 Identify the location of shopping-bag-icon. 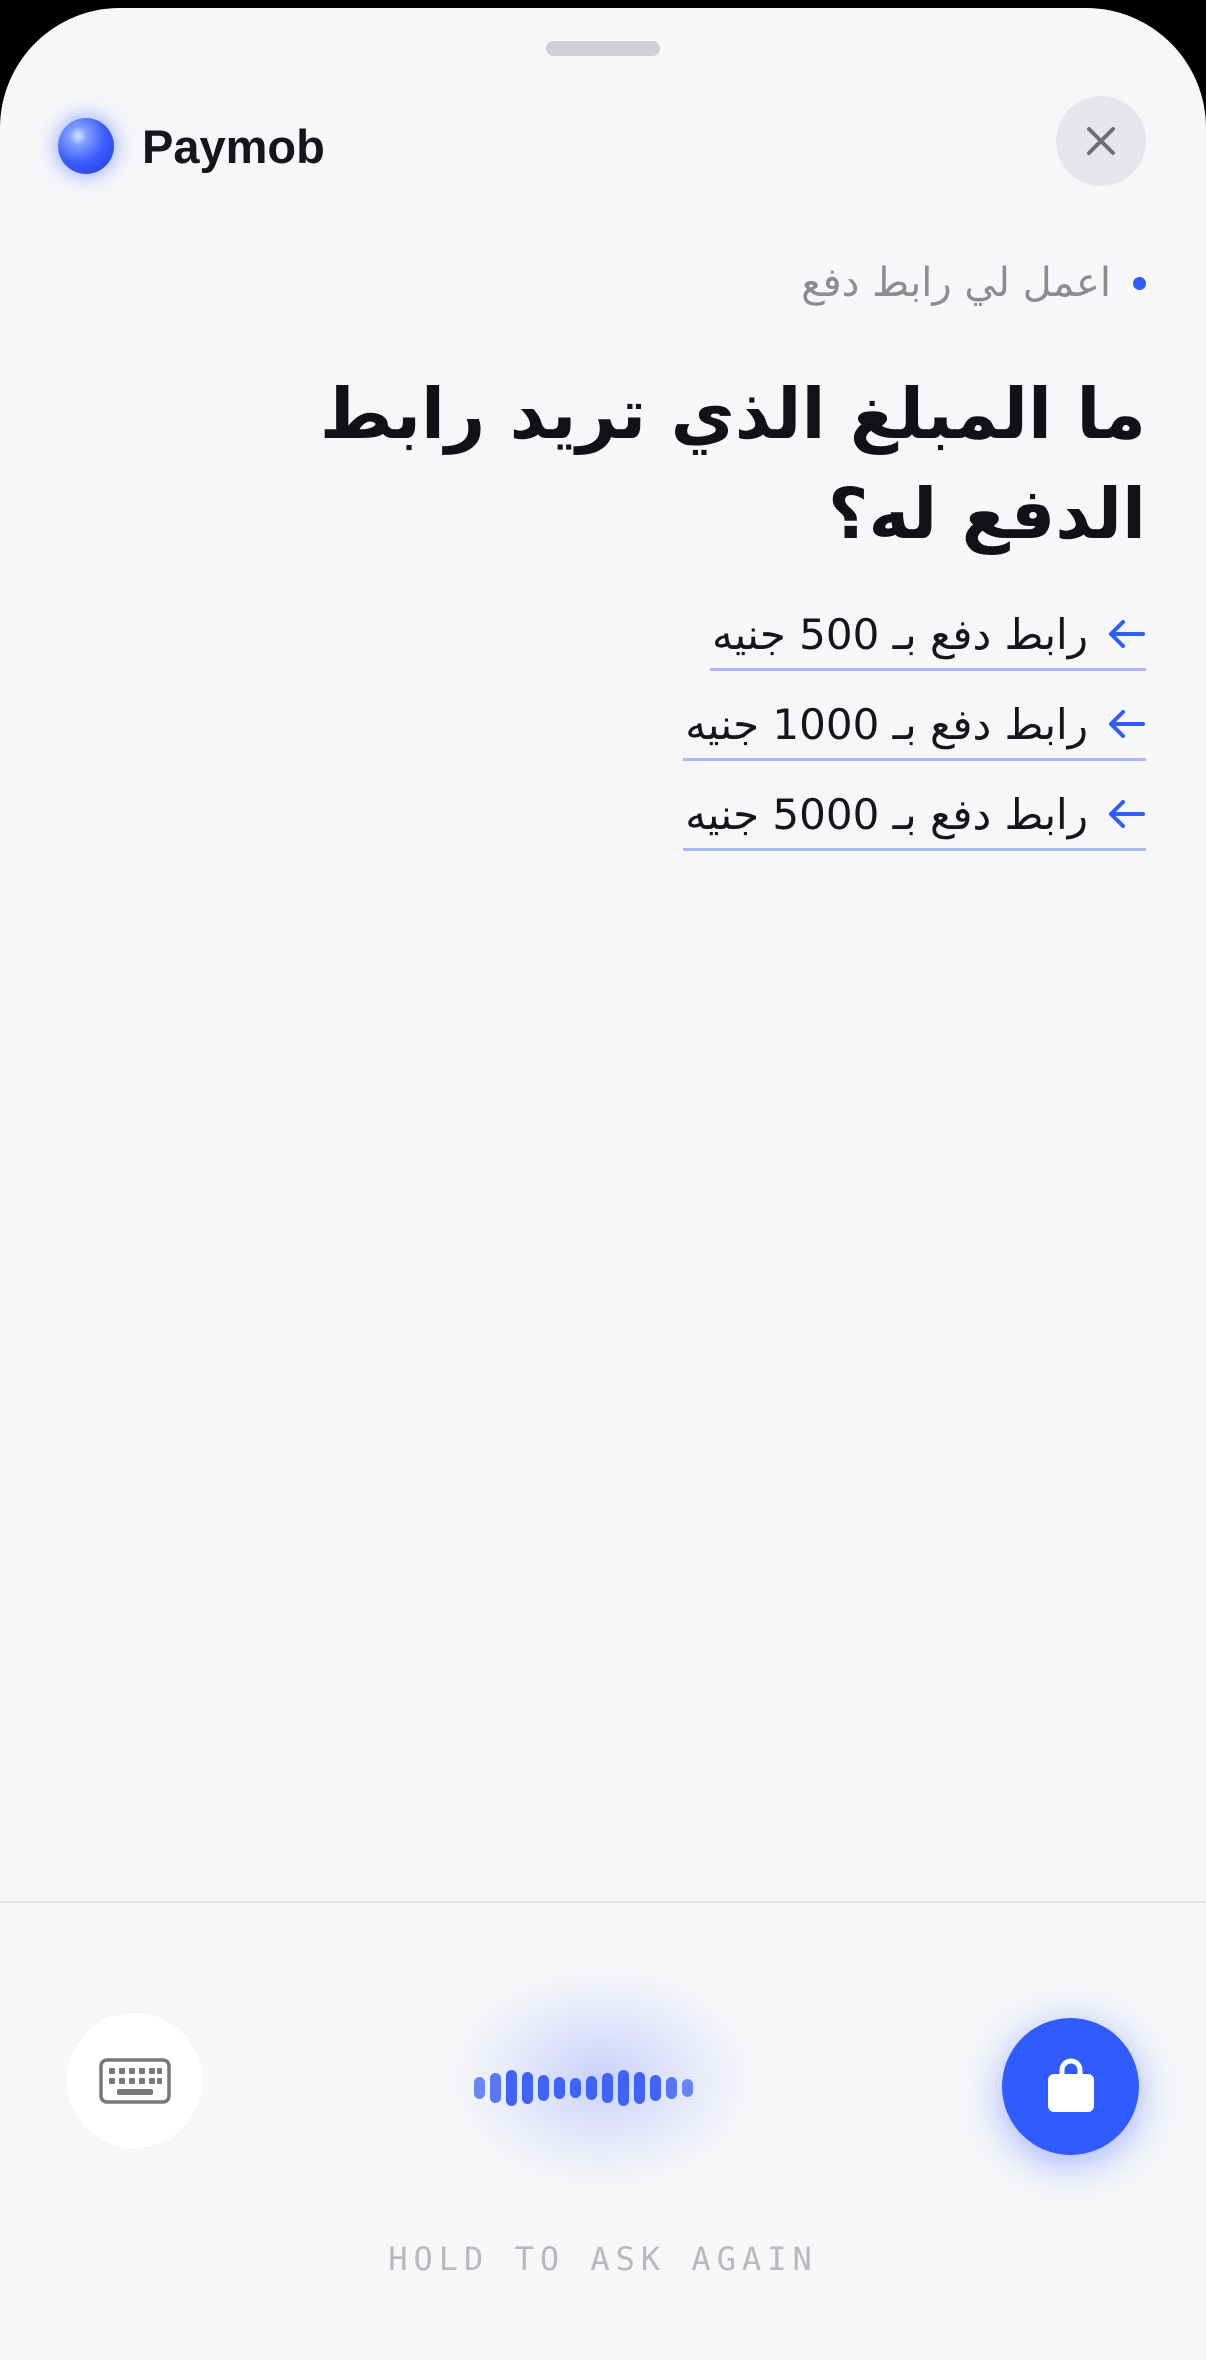
(1070, 2085).